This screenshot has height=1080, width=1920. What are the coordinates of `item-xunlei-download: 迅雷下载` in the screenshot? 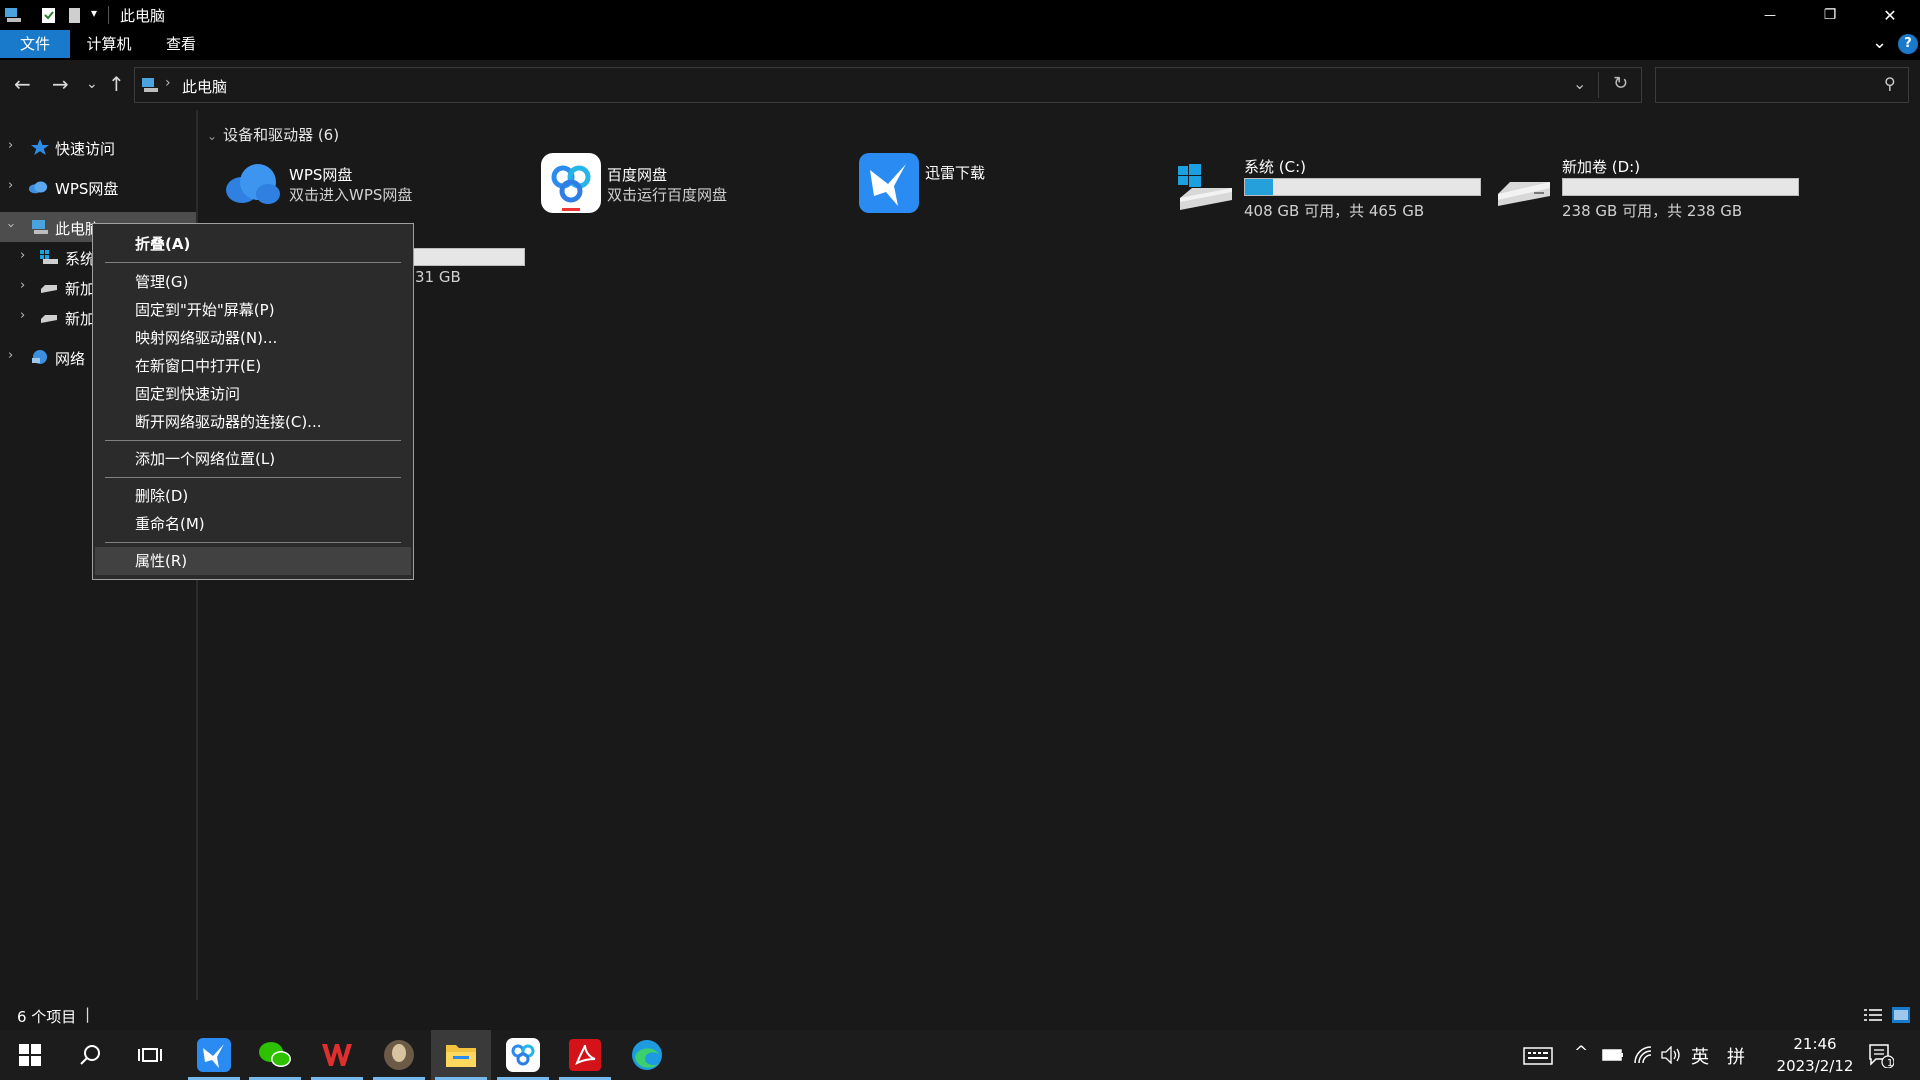 It's located at (1008, 192).